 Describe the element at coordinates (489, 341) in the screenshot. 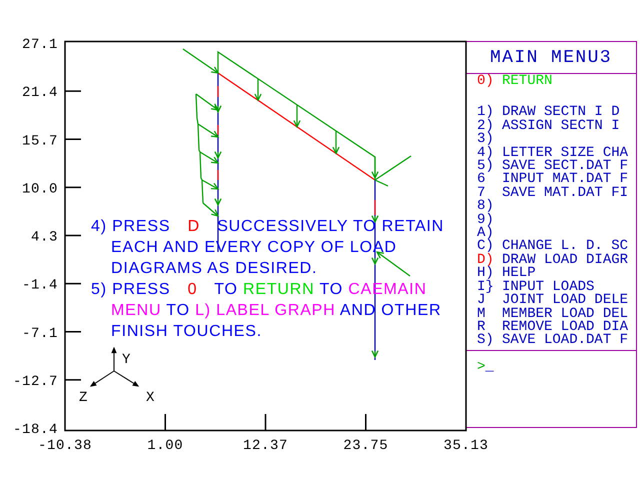

I see `menu-key: S)` at that location.